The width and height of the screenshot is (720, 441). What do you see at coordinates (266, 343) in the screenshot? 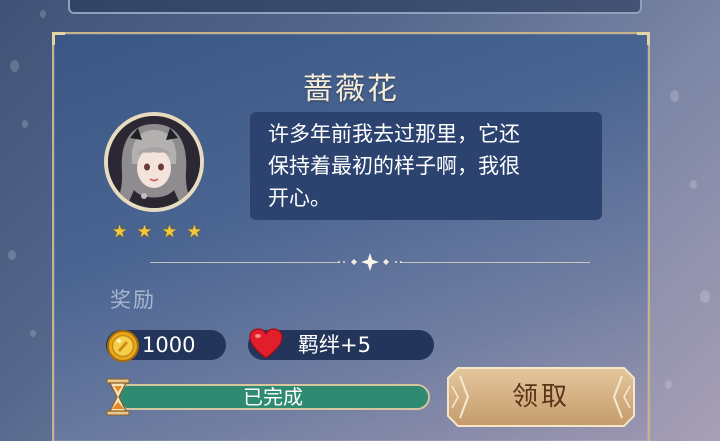
I see `heart-icon` at bounding box center [266, 343].